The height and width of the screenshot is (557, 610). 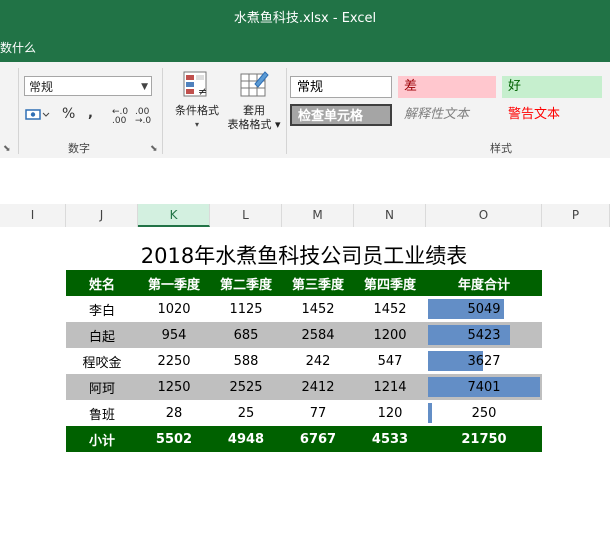 What do you see at coordinates (341, 87) in the screenshot?
I see `style-normal: 常规` at bounding box center [341, 87].